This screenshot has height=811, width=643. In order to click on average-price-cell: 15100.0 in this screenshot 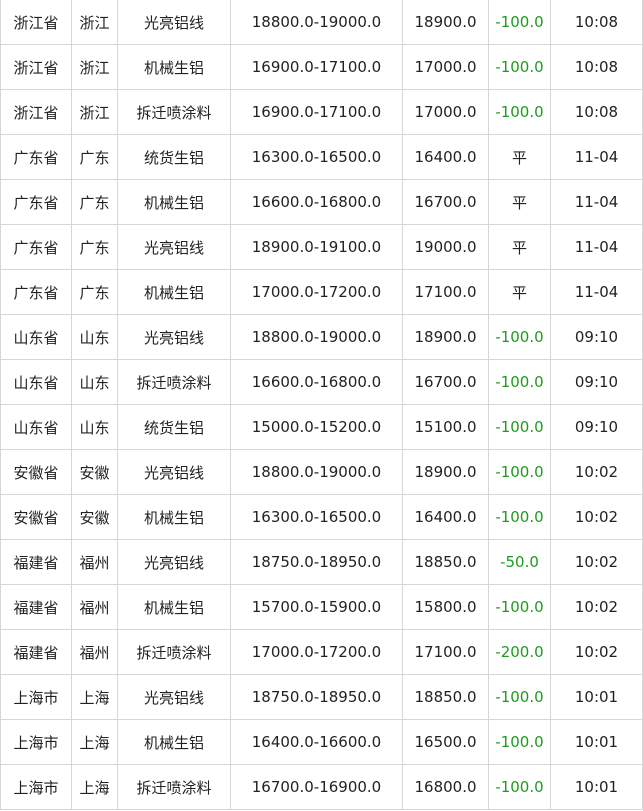, I will do `click(445, 427)`.